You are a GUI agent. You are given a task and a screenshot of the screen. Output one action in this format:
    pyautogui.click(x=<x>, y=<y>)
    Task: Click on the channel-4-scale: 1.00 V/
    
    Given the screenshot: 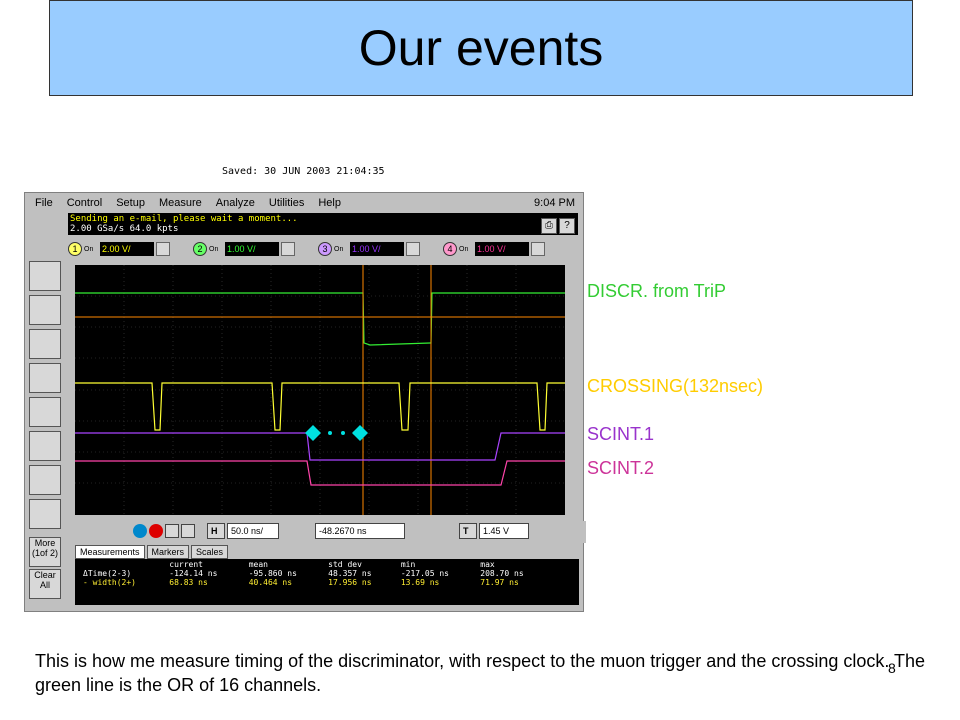 What is the action you would take?
    pyautogui.click(x=502, y=249)
    